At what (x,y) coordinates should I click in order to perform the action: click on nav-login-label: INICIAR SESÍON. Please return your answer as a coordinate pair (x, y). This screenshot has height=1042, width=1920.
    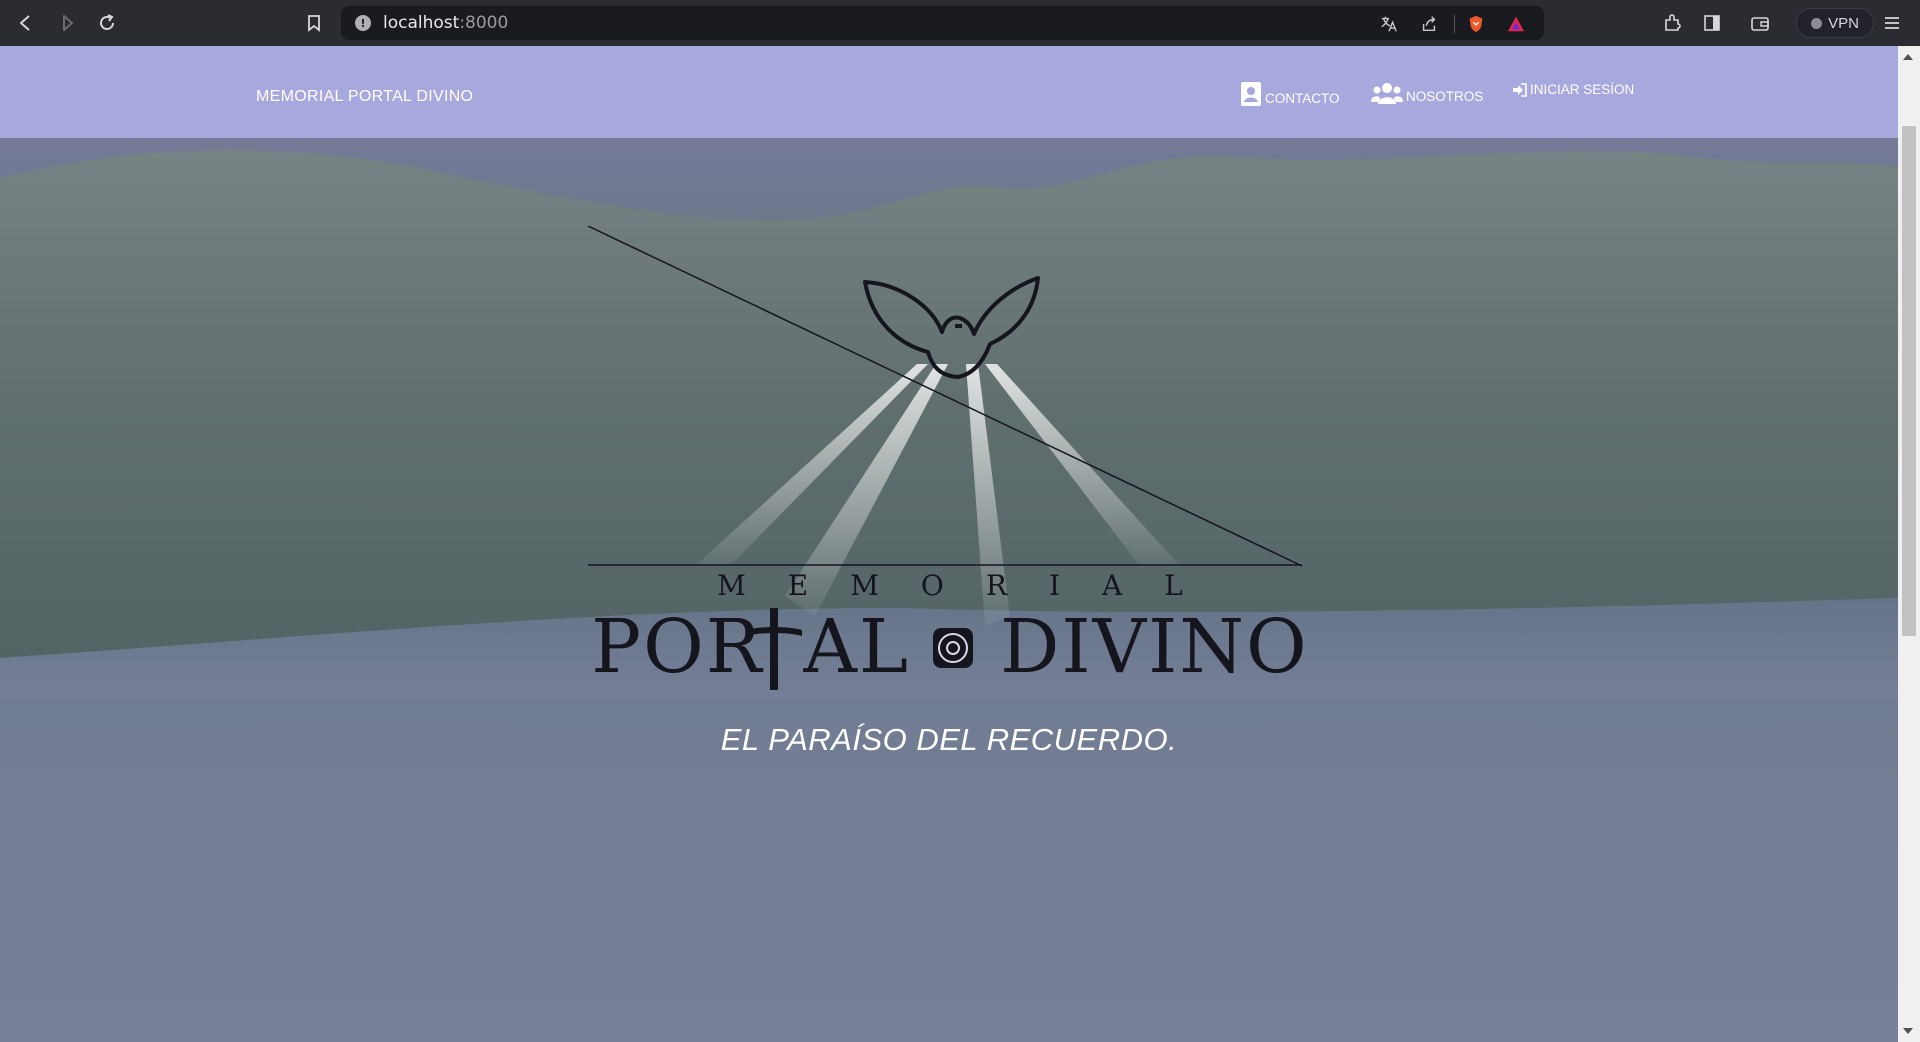
    Looking at the image, I should click on (1582, 89).